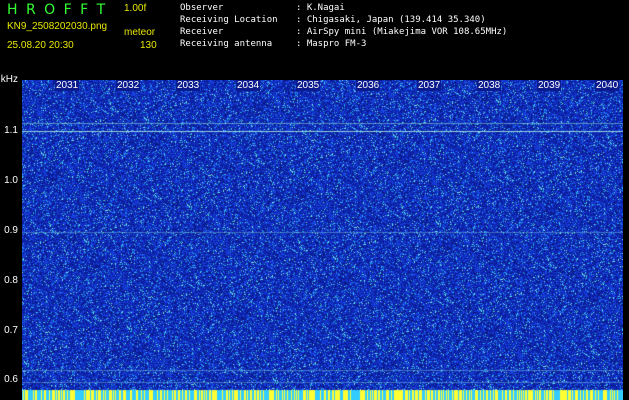 The height and width of the screenshot is (400, 629). Describe the element at coordinates (226, 44) in the screenshot. I see `info-antenna-label: Receiving antenna` at that location.